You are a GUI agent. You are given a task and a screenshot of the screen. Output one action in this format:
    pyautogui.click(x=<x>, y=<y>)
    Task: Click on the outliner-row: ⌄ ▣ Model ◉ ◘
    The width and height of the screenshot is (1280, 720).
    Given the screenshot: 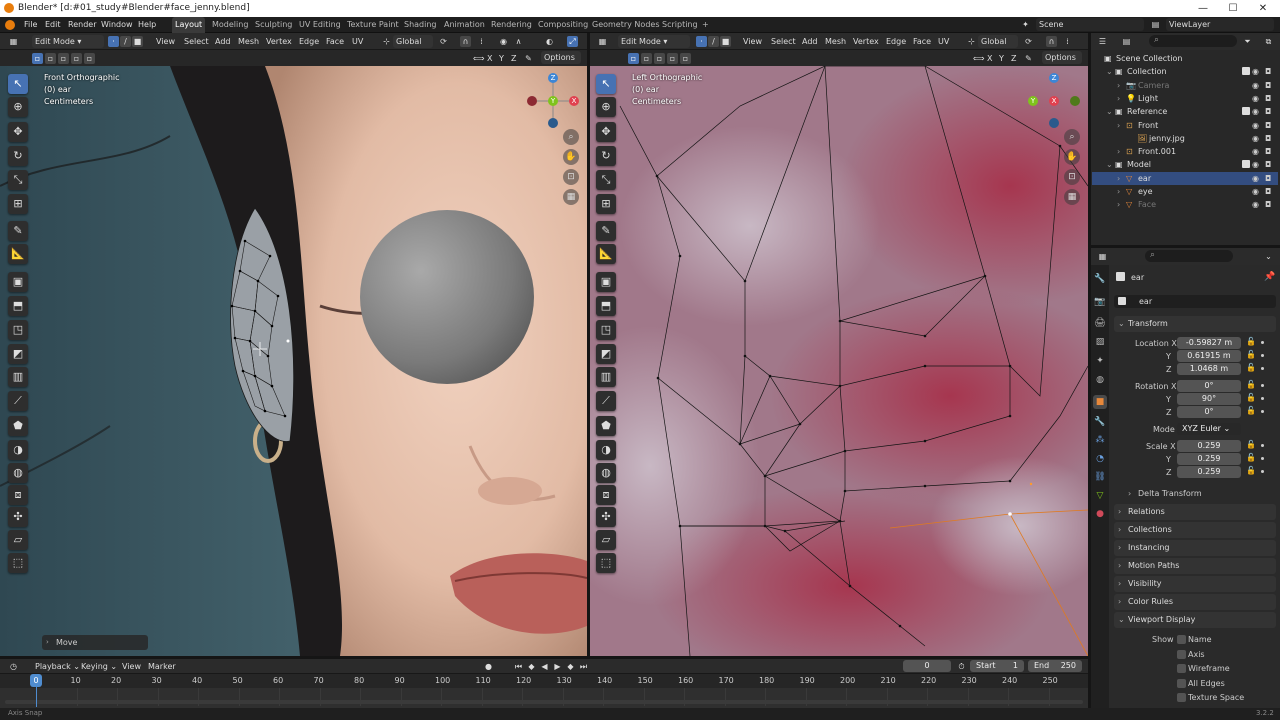 What is the action you would take?
    pyautogui.click(x=1185, y=164)
    